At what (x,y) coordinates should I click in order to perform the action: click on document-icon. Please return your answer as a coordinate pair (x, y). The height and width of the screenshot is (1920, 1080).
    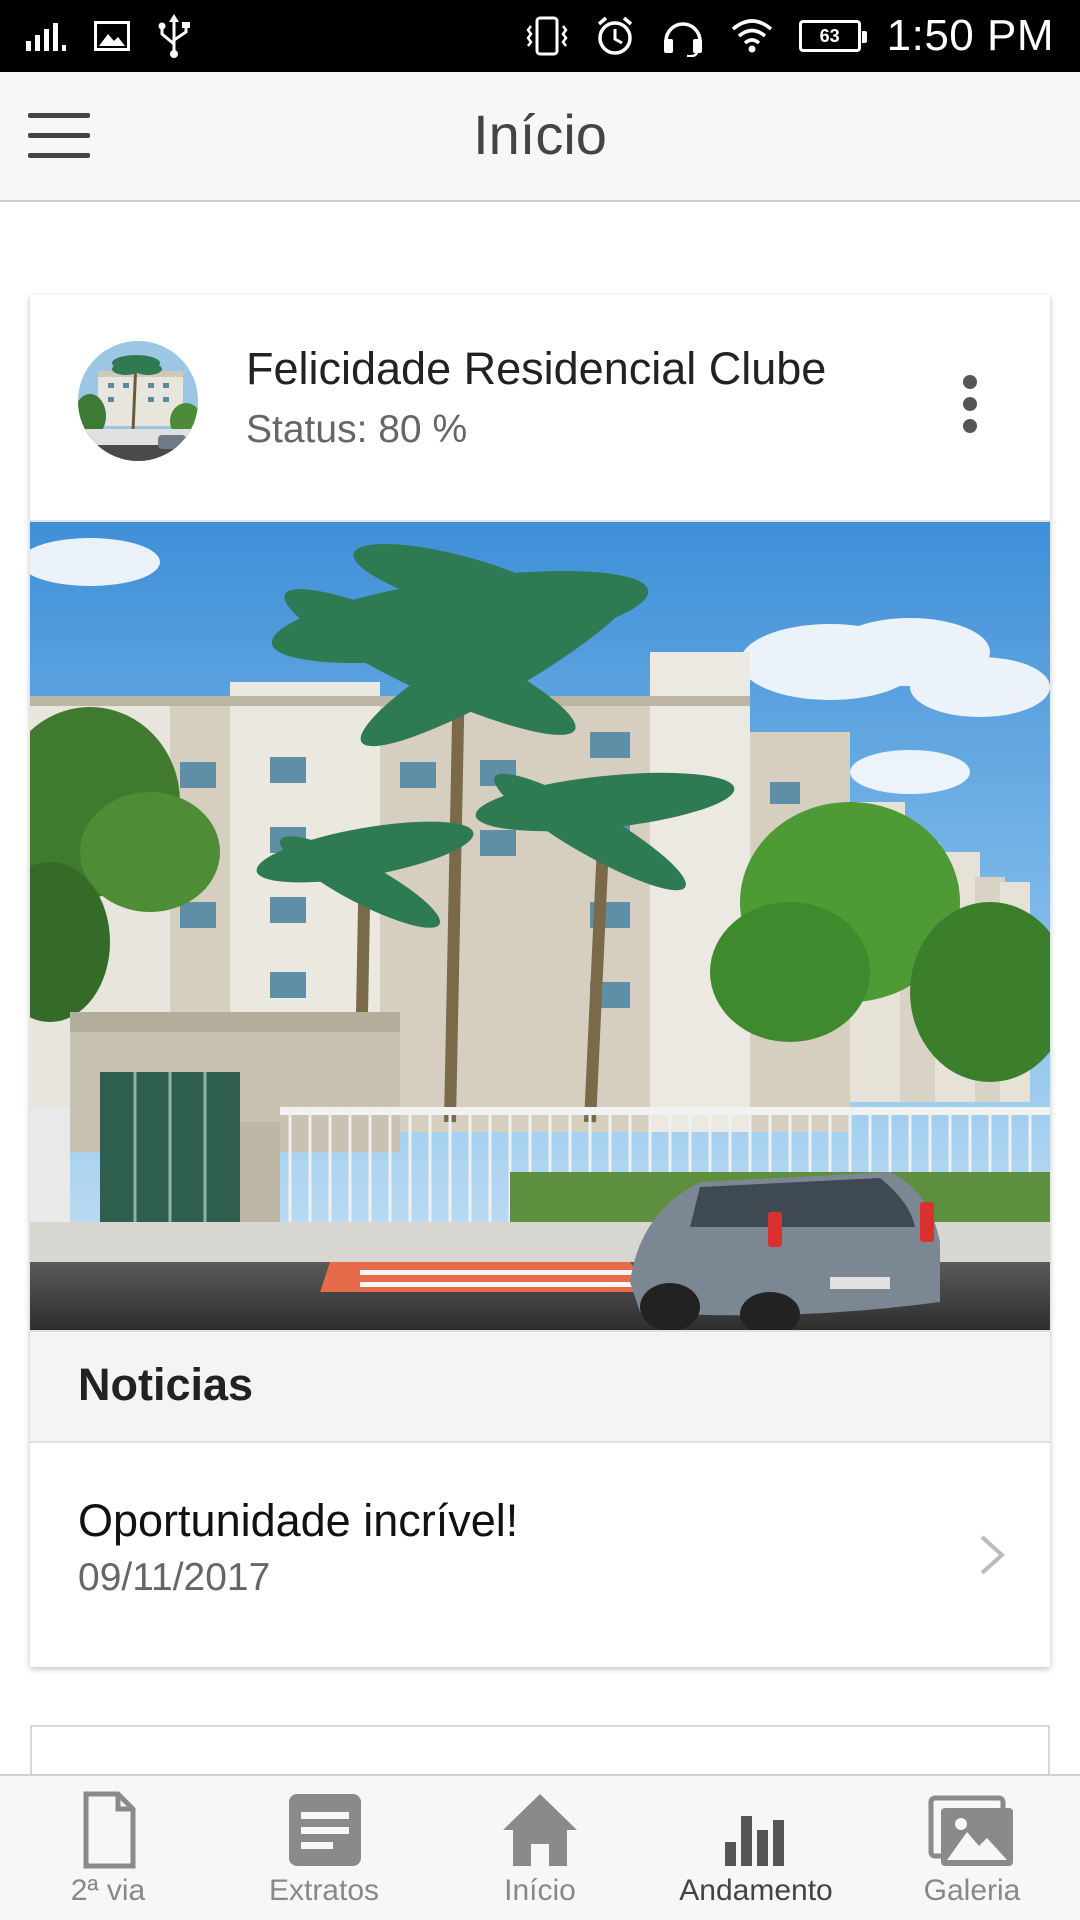
    Looking at the image, I should click on (108, 1830).